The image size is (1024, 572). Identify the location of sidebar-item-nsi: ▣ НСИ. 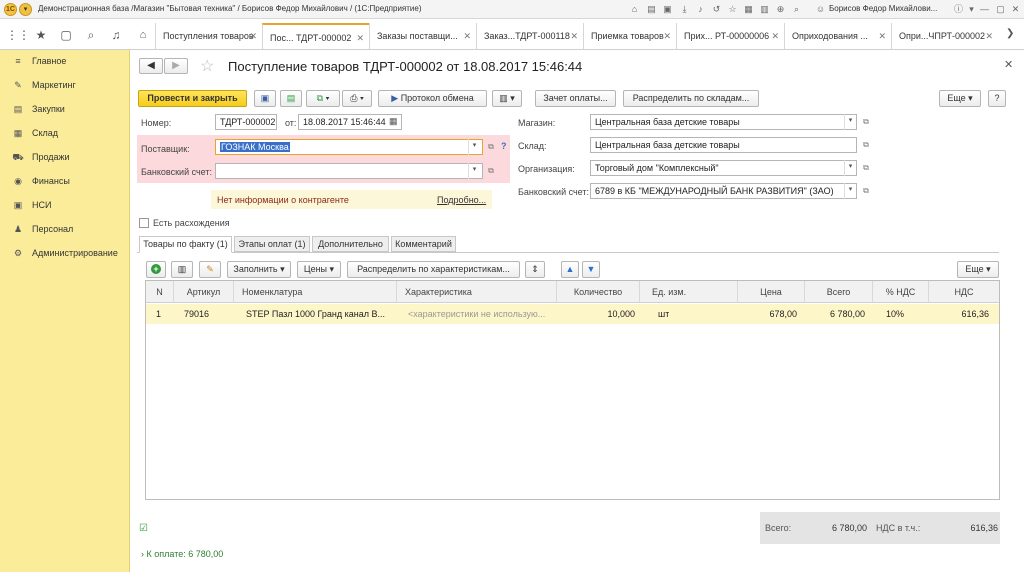
(32, 205).